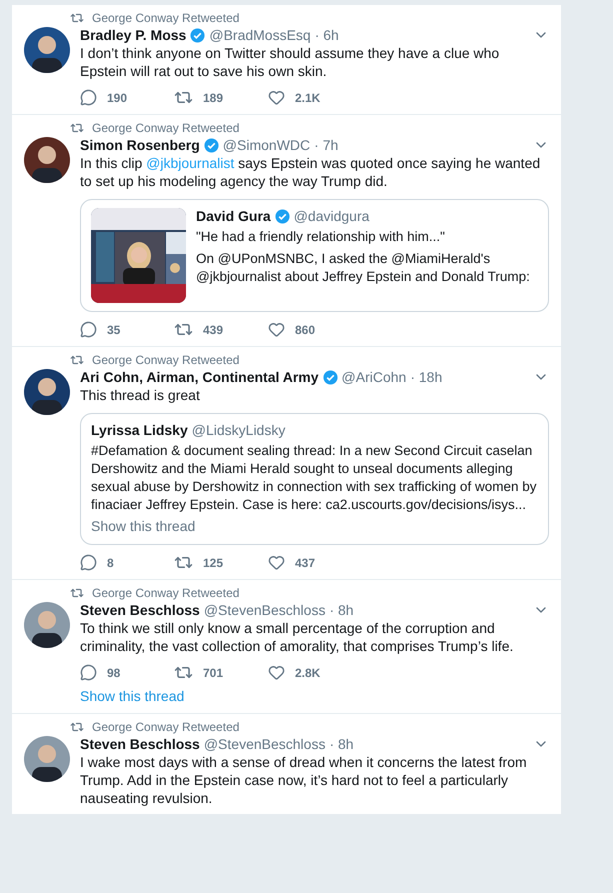 Image resolution: width=613 pixels, height=893 pixels. What do you see at coordinates (213, 673) in the screenshot?
I see `retweet-count: 701` at bounding box center [213, 673].